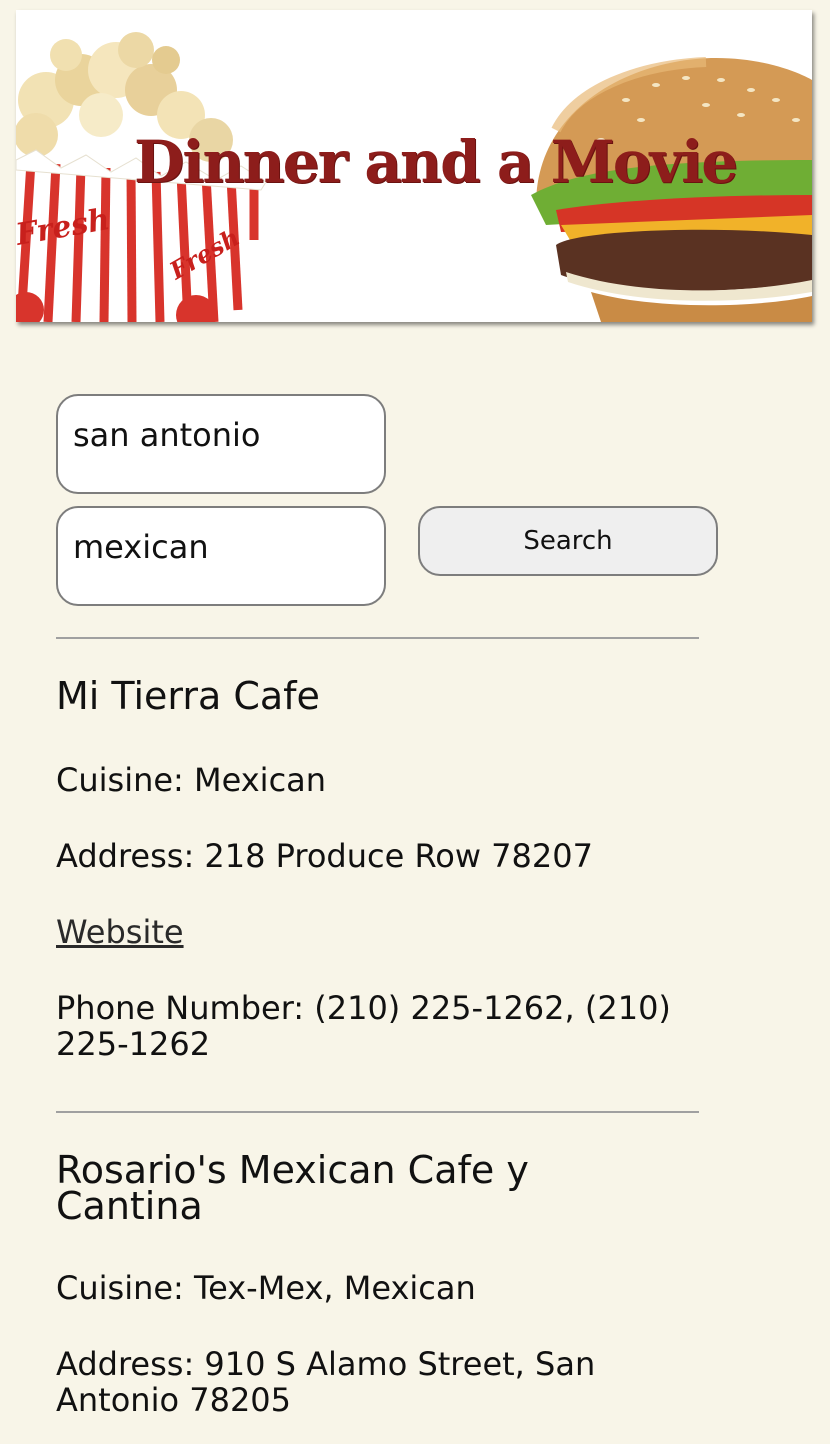  What do you see at coordinates (292, 1188) in the screenshot?
I see `restaurant-name: Rosario's Mexican Cafe y Cantina` at bounding box center [292, 1188].